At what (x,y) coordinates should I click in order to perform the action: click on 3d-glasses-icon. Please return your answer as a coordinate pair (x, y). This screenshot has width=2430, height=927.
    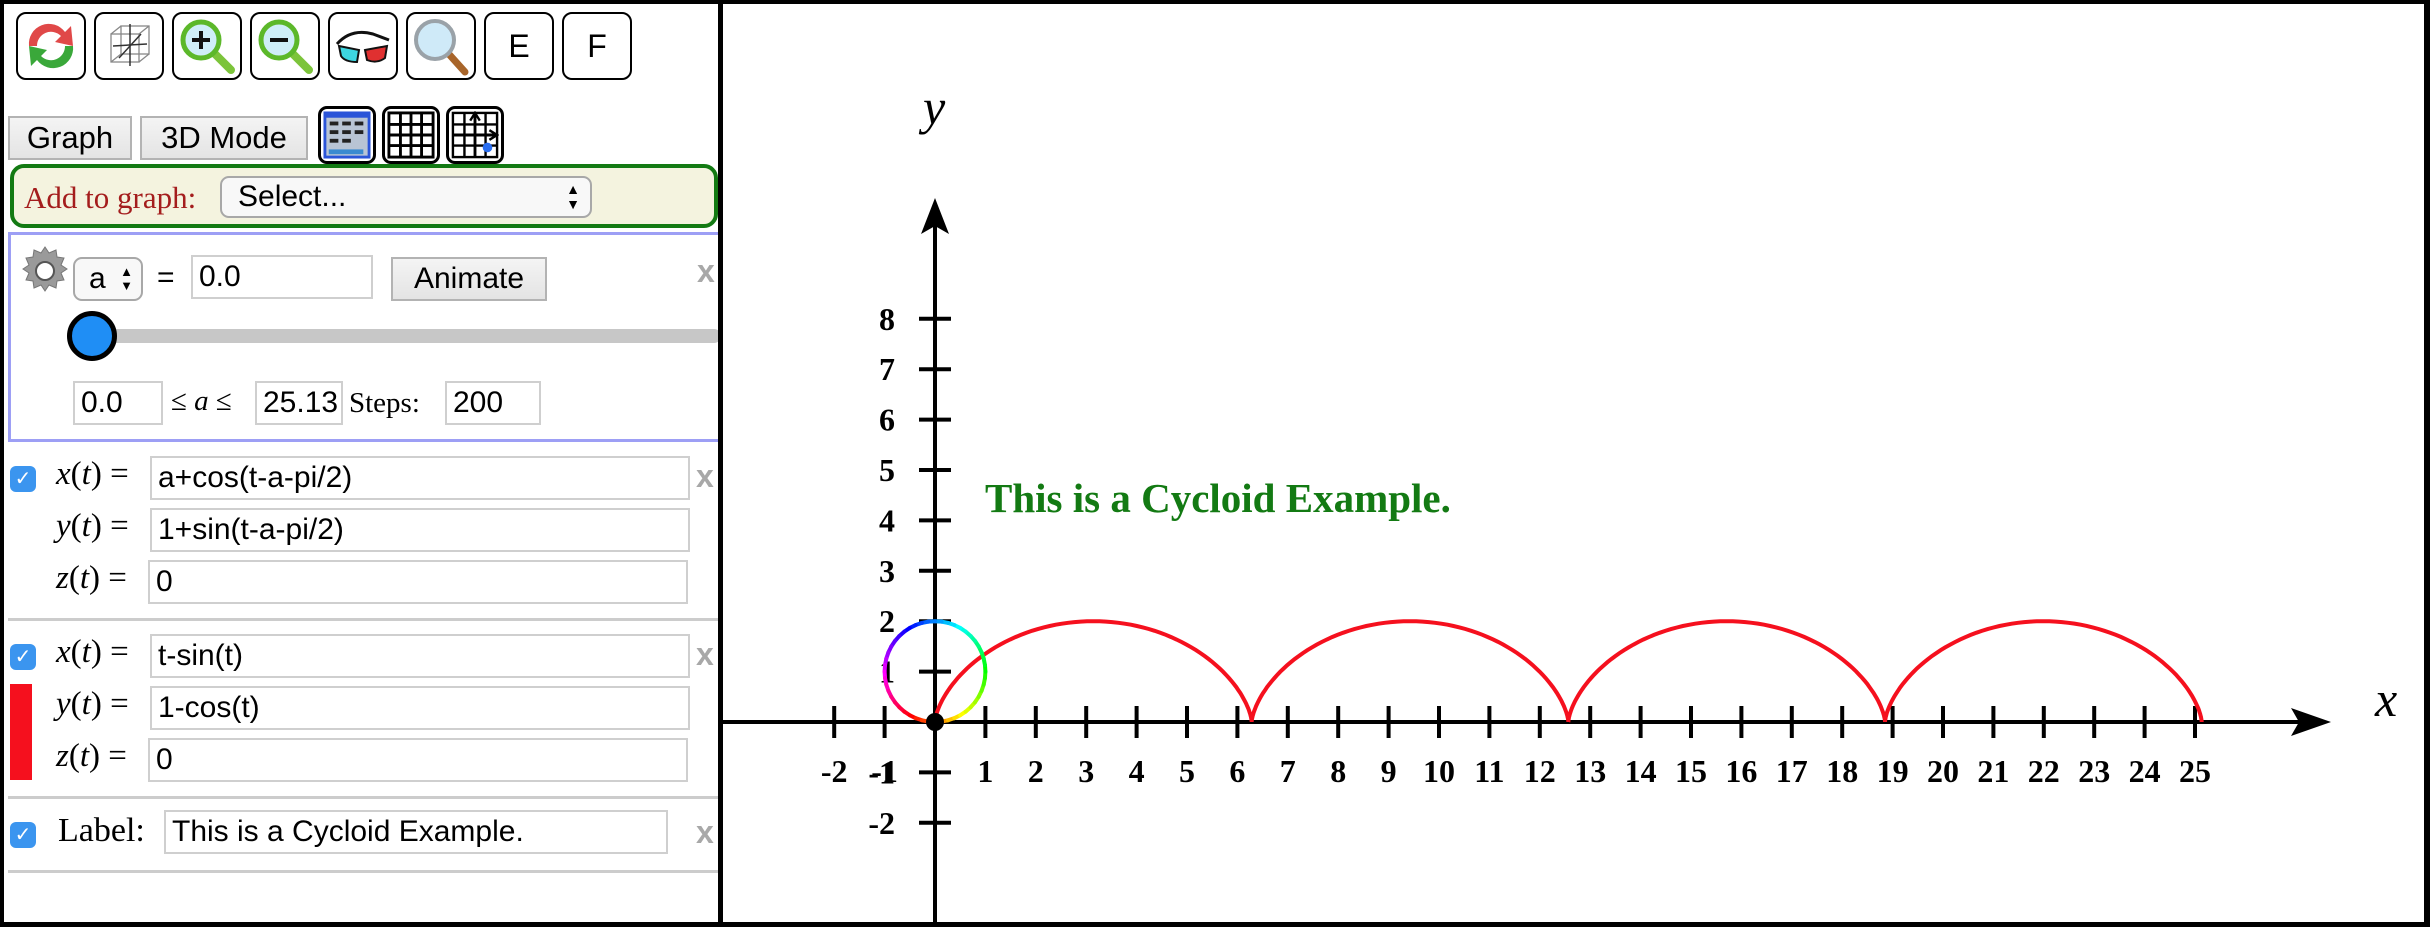
    Looking at the image, I should click on (363, 46).